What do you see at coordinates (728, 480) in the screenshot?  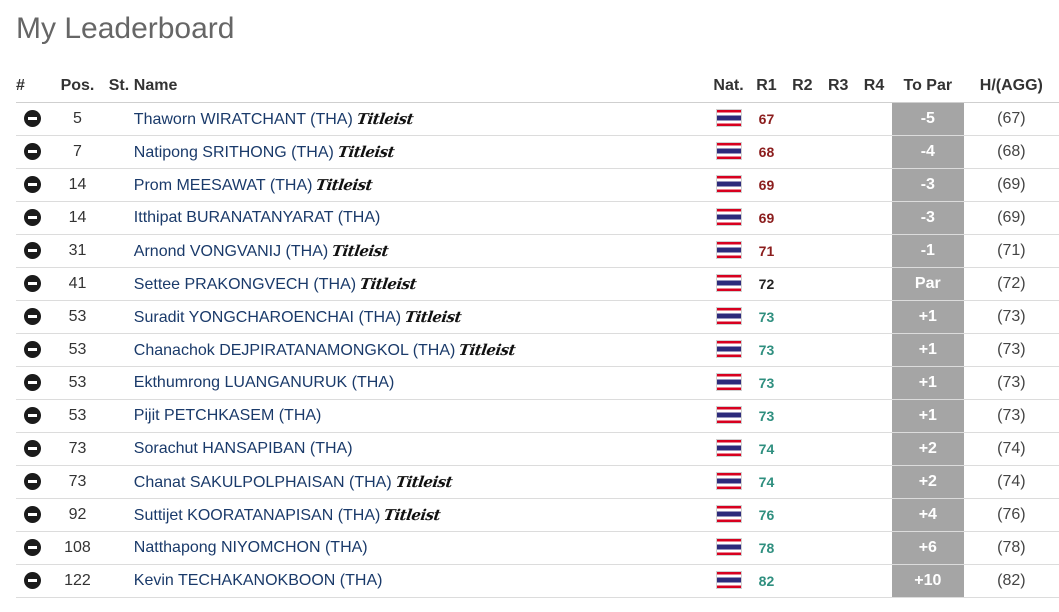 I see `thailand-flag-icon` at bounding box center [728, 480].